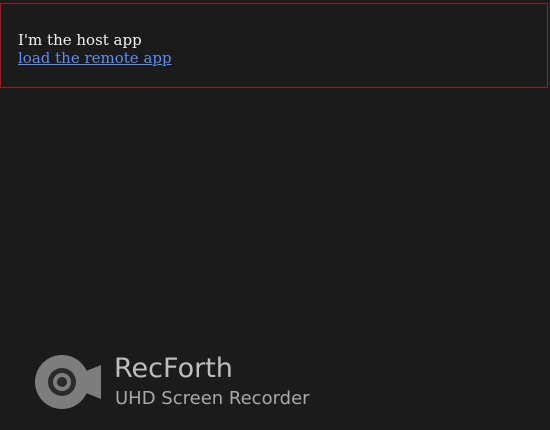 This screenshot has height=430, width=550. I want to click on watermark-title: RecForth, so click(173, 368).